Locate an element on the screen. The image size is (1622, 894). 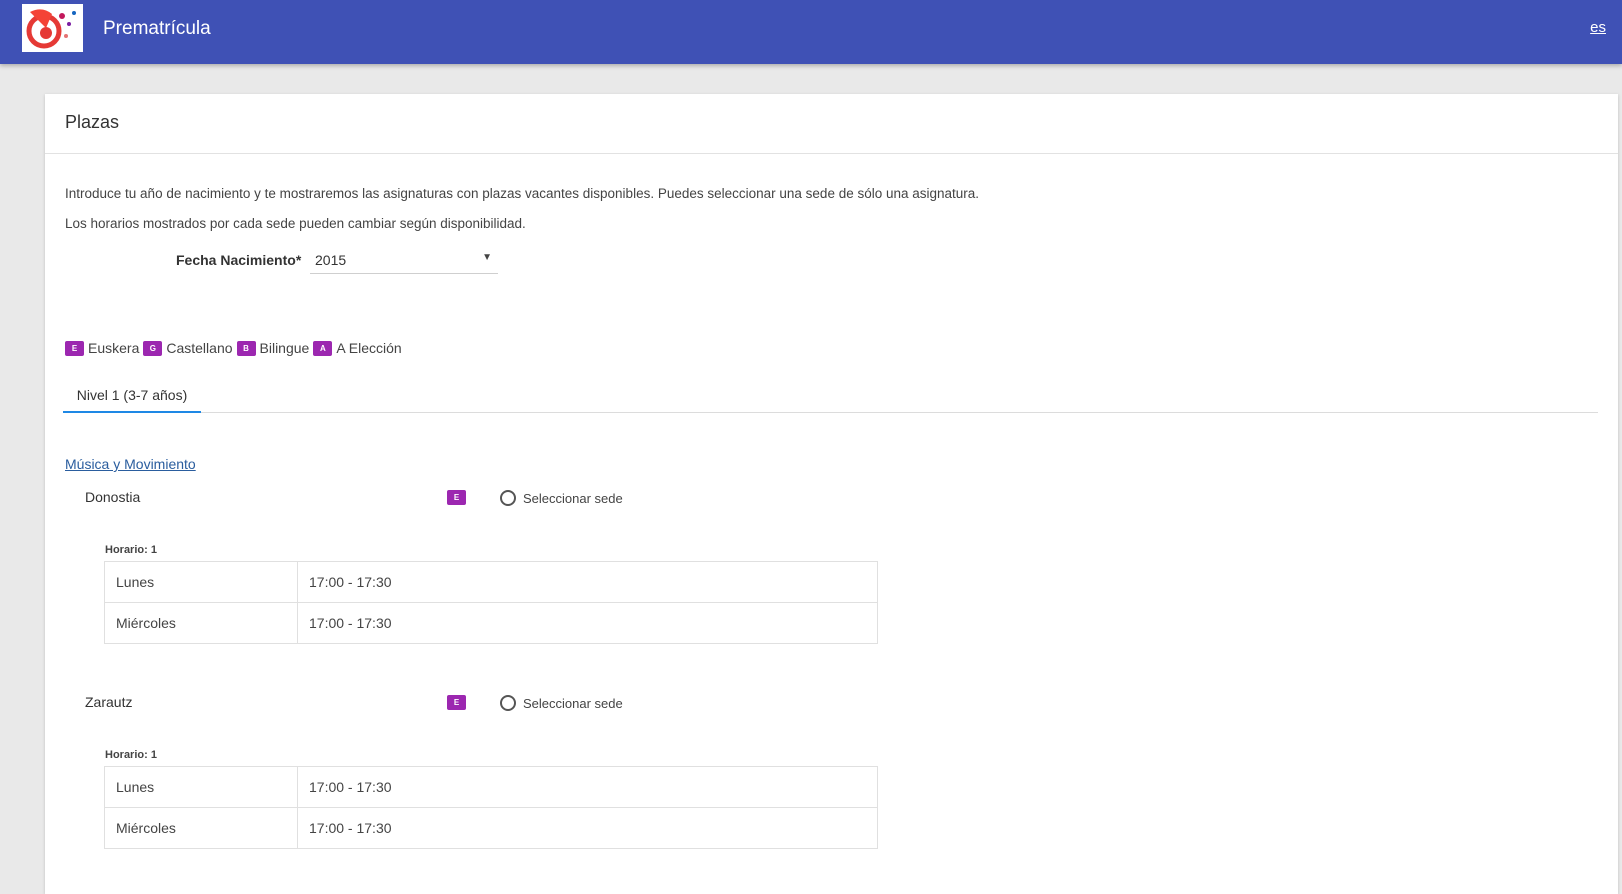
birth-date-label: Fecha Nacimiento* is located at coordinates (239, 260).